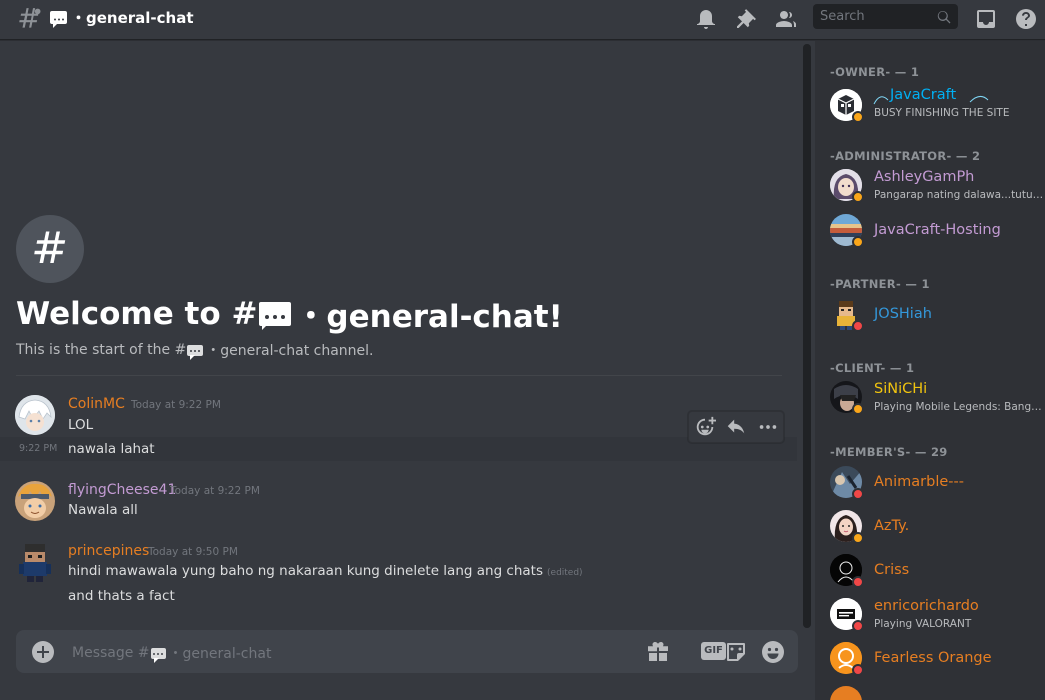 Image resolution: width=1045 pixels, height=700 pixels. Describe the element at coordinates (846, 693) in the screenshot. I see `member-avatar` at that location.